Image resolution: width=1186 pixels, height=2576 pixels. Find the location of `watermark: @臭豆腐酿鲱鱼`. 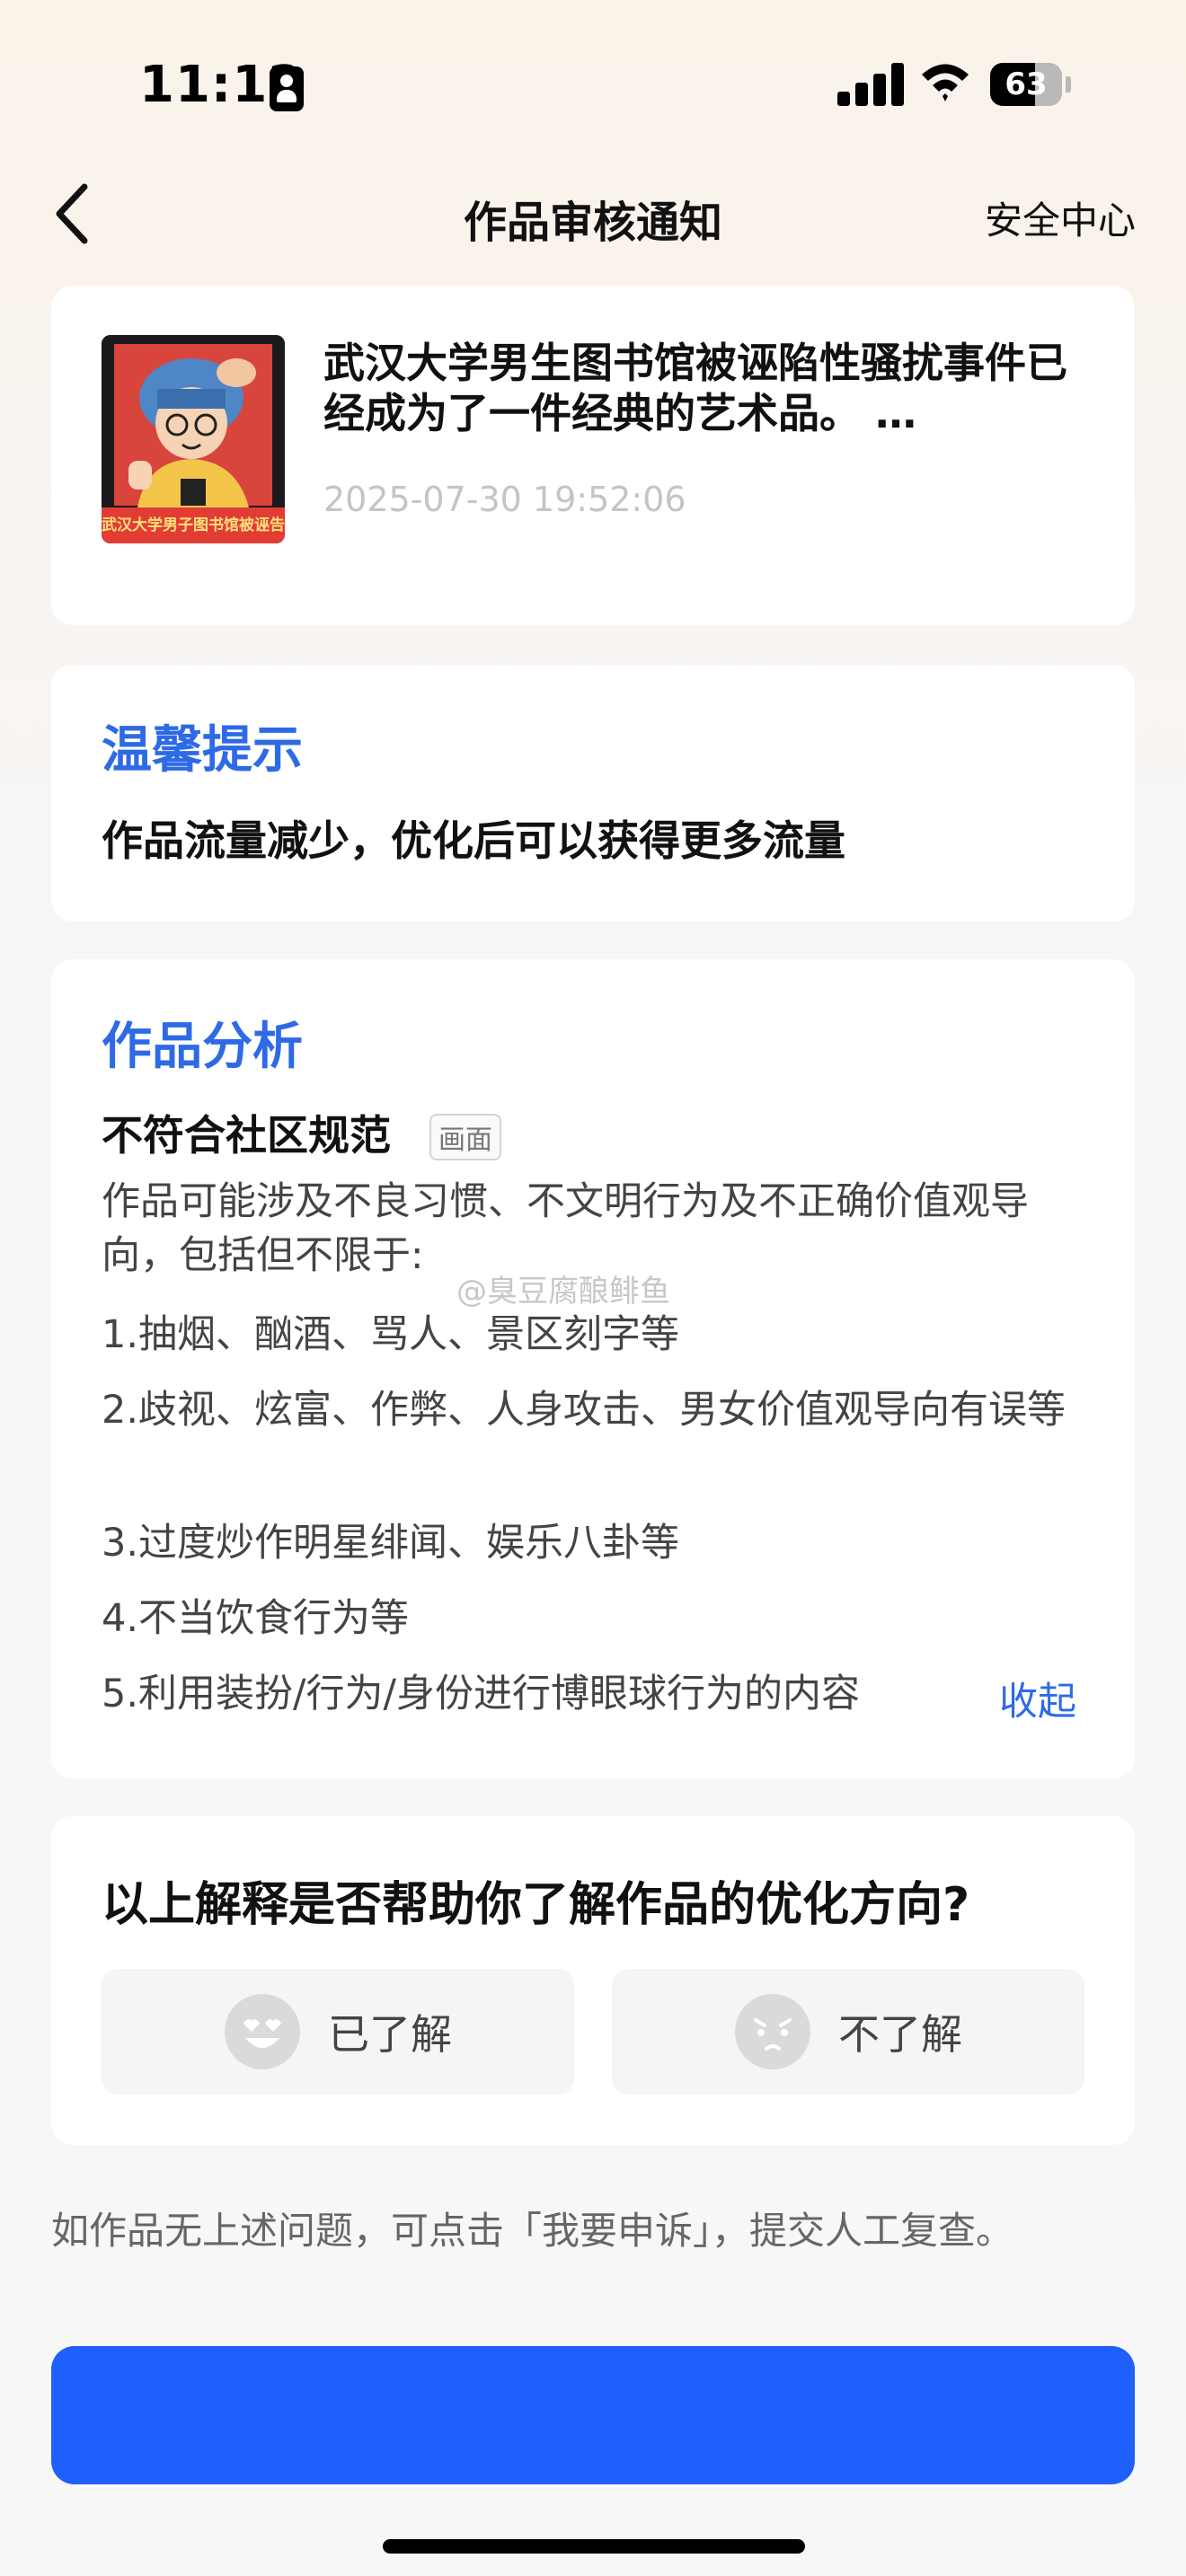

watermark: @臭豆腐酿鲱鱼 is located at coordinates (563, 1292).